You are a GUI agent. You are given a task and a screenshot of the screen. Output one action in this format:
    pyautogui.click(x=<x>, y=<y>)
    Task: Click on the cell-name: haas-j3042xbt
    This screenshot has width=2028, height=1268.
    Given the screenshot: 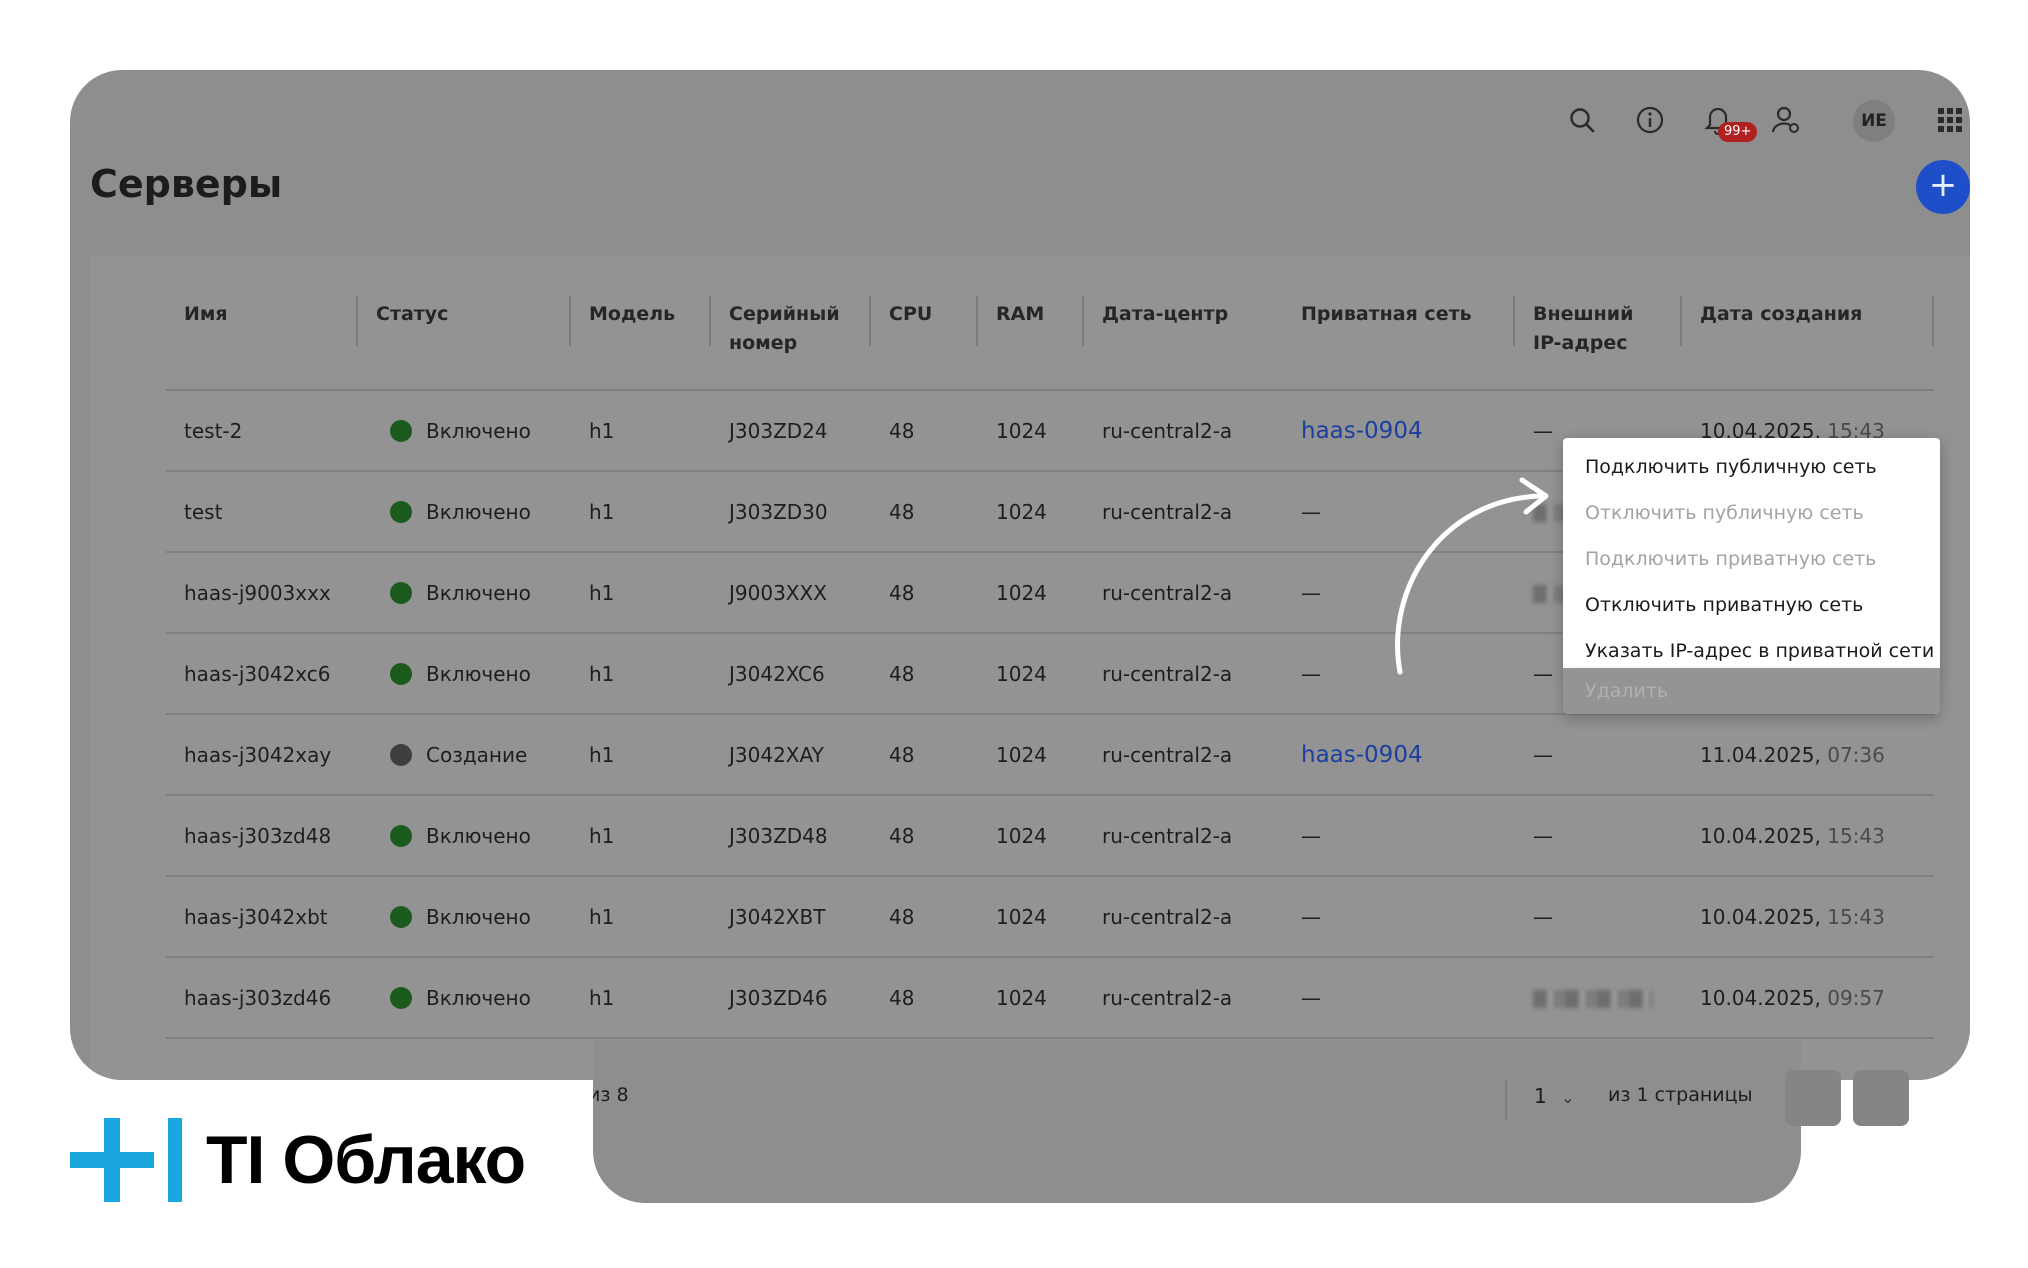 What is the action you would take?
    pyautogui.click(x=262, y=916)
    